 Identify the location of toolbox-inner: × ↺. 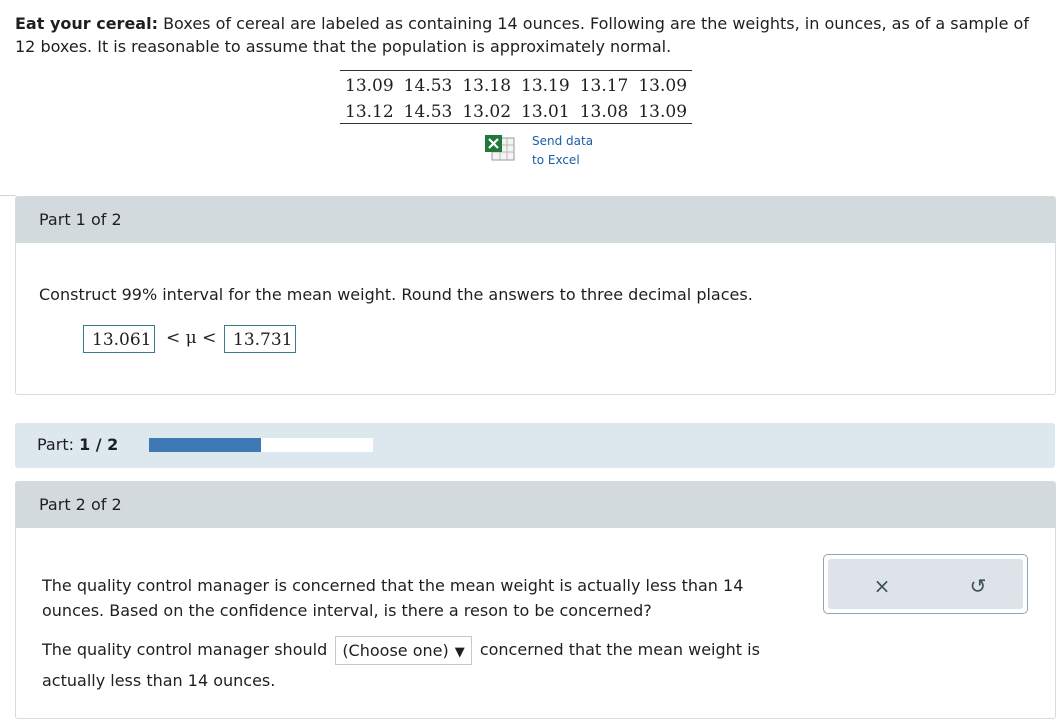
(925, 584).